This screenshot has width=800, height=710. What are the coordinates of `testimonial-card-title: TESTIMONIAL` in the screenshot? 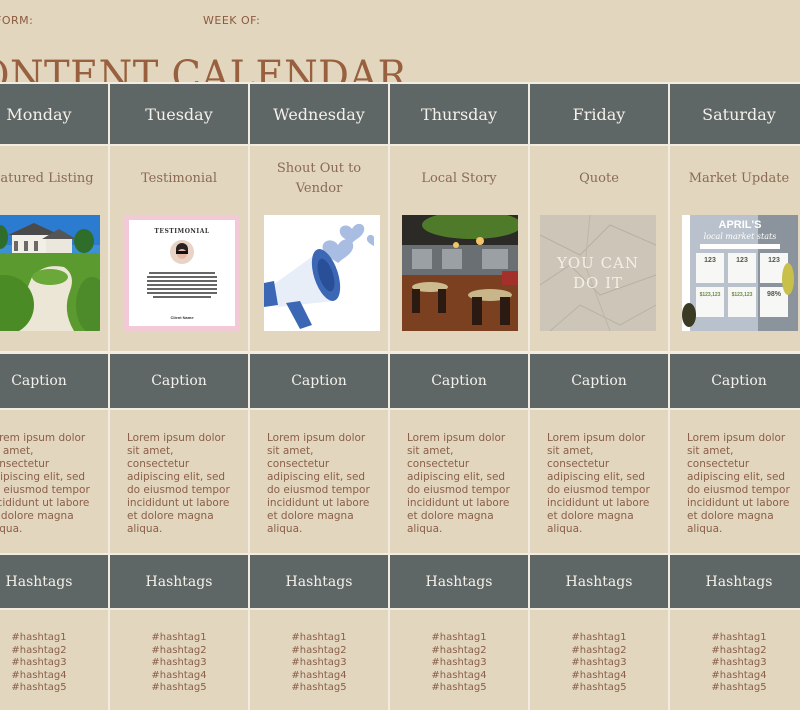 It's located at (182, 231).